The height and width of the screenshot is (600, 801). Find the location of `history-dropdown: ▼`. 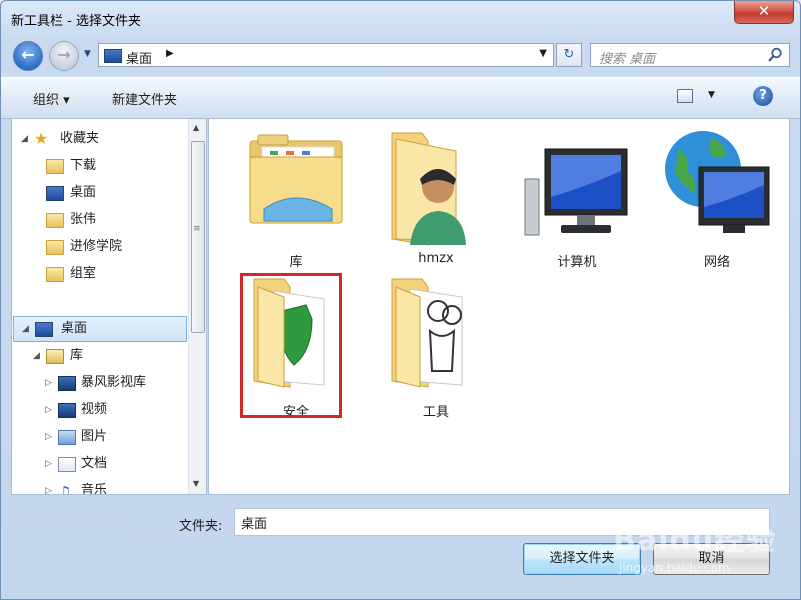

history-dropdown: ▼ is located at coordinates (87, 54).